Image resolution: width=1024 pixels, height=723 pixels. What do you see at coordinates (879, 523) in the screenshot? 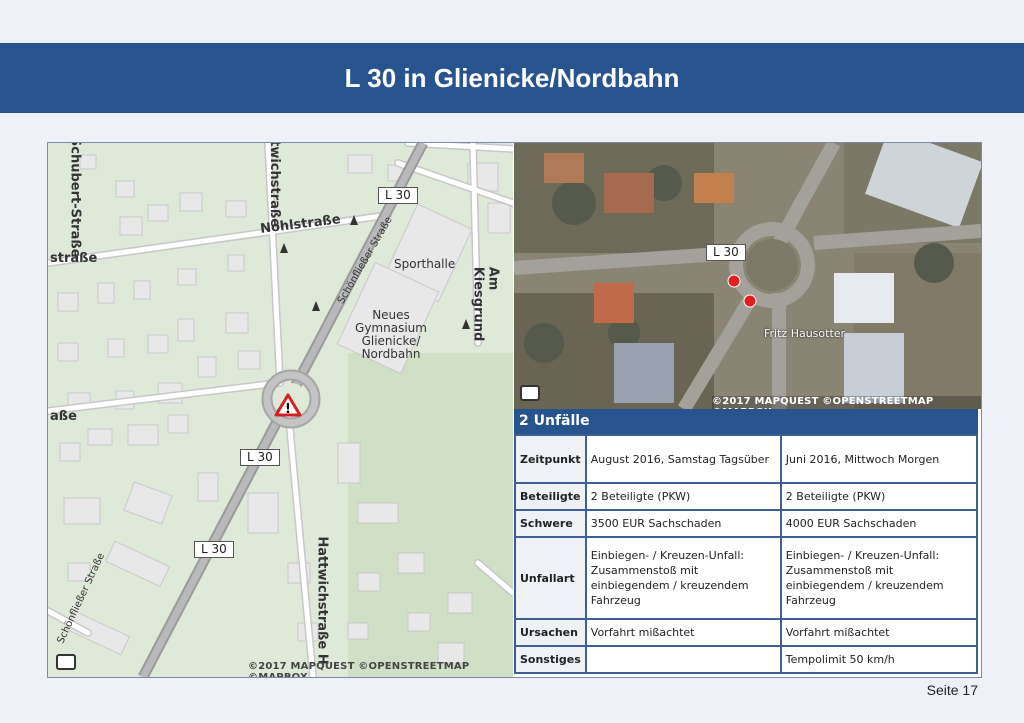
I see `cell-accident-2: 4000 EUR Sachschaden` at bounding box center [879, 523].